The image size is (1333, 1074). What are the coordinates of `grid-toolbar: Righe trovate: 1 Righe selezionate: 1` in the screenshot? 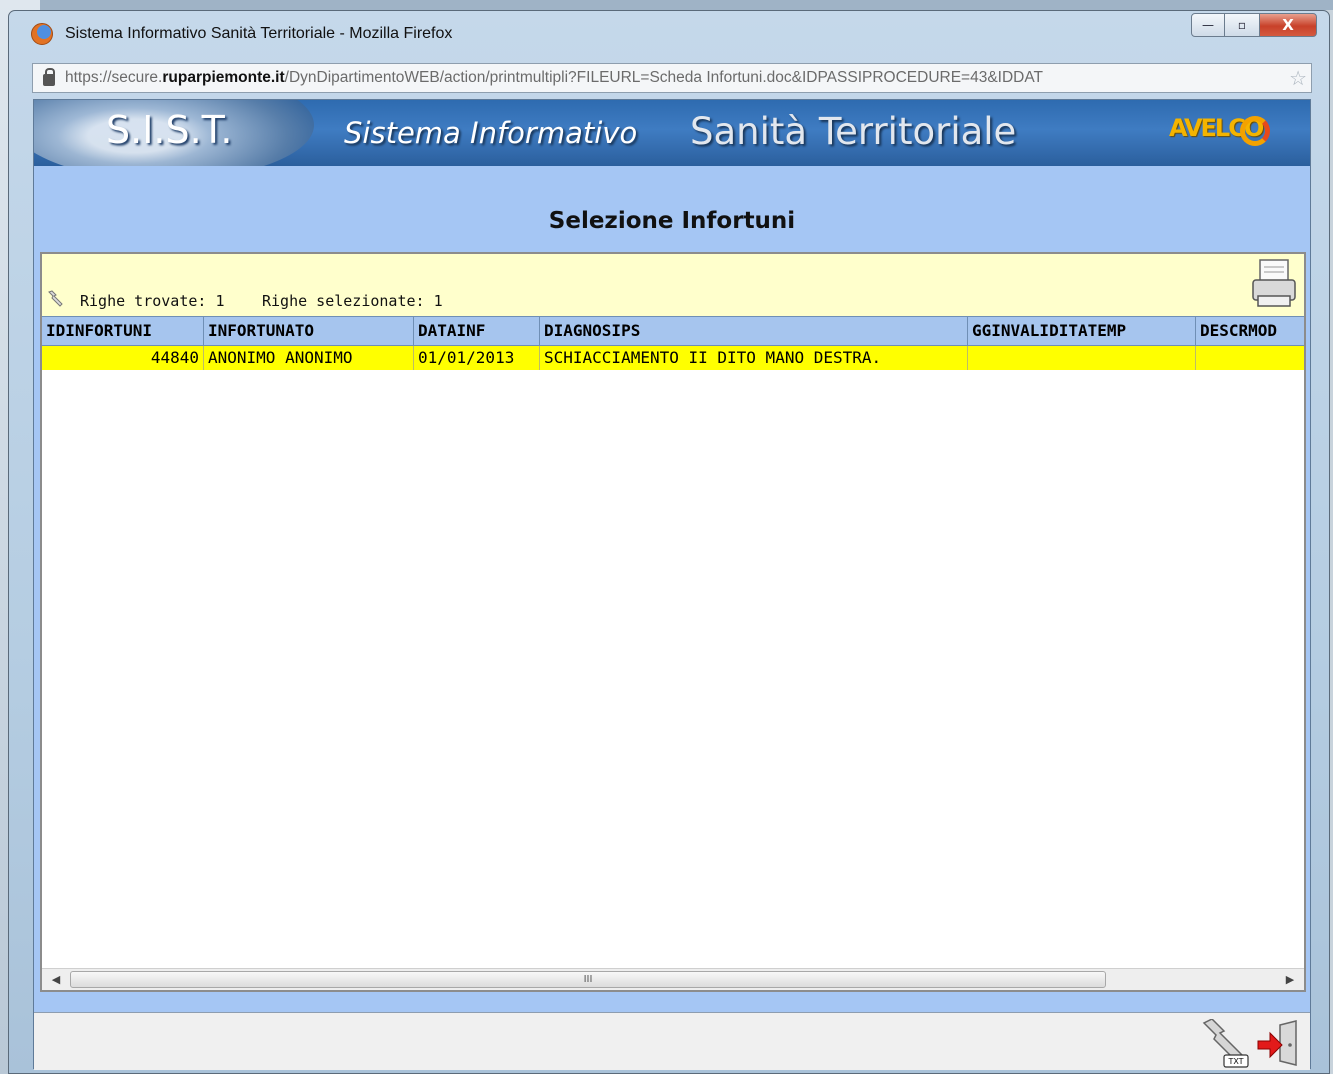 It's located at (673, 285).